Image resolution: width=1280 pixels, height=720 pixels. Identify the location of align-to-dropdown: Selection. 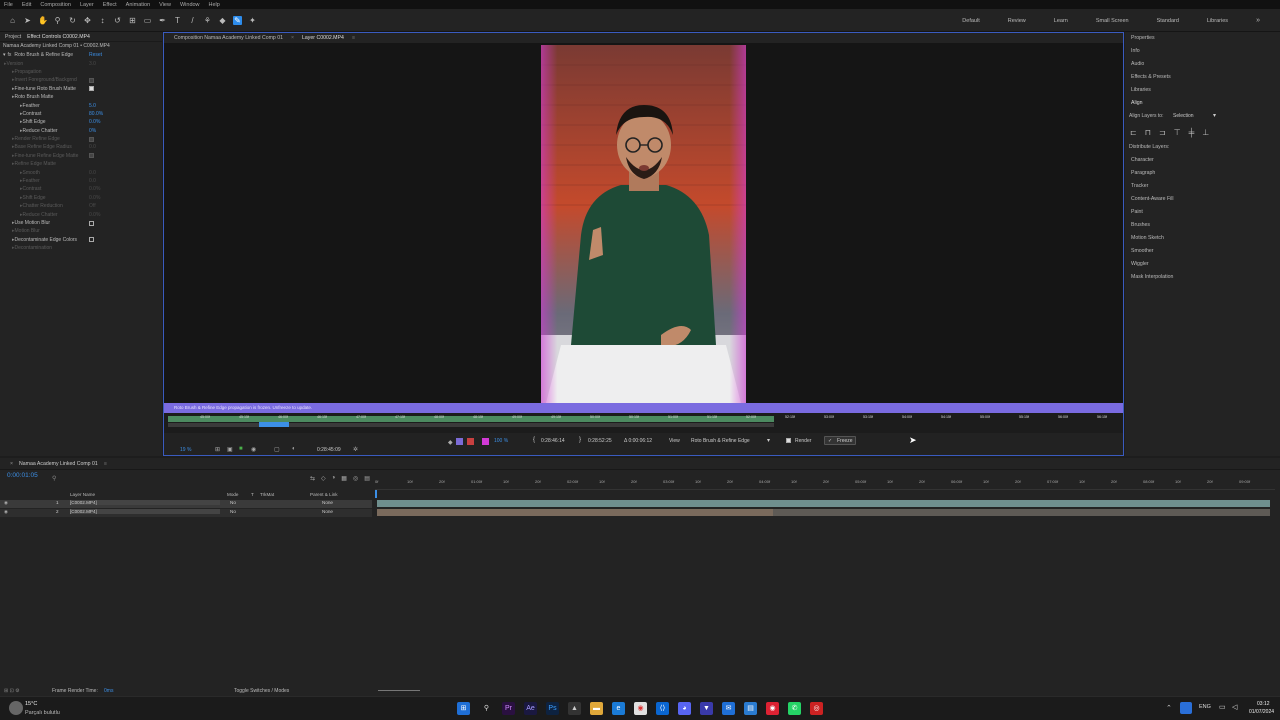
(1183, 116).